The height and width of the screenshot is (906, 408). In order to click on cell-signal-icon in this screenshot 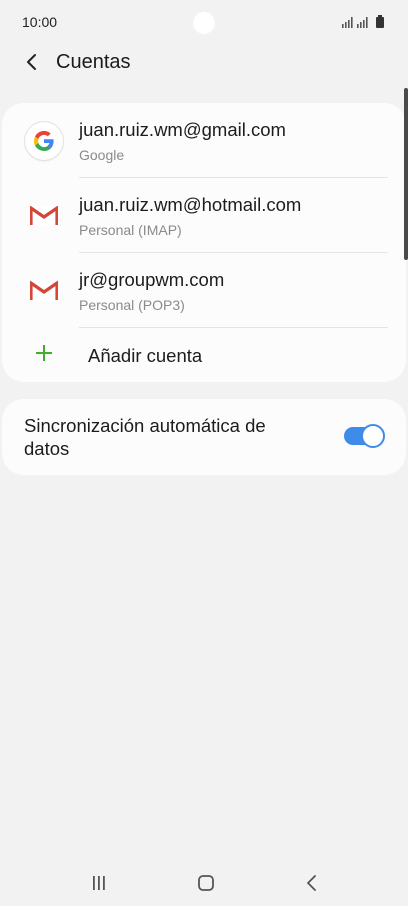, I will do `click(362, 22)`.